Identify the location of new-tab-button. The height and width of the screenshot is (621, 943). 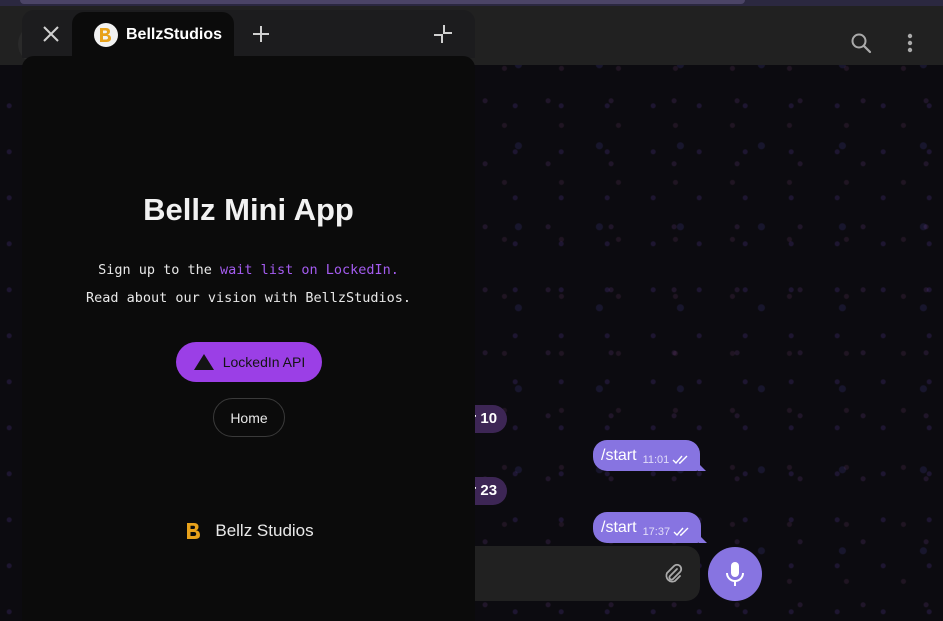
(261, 34).